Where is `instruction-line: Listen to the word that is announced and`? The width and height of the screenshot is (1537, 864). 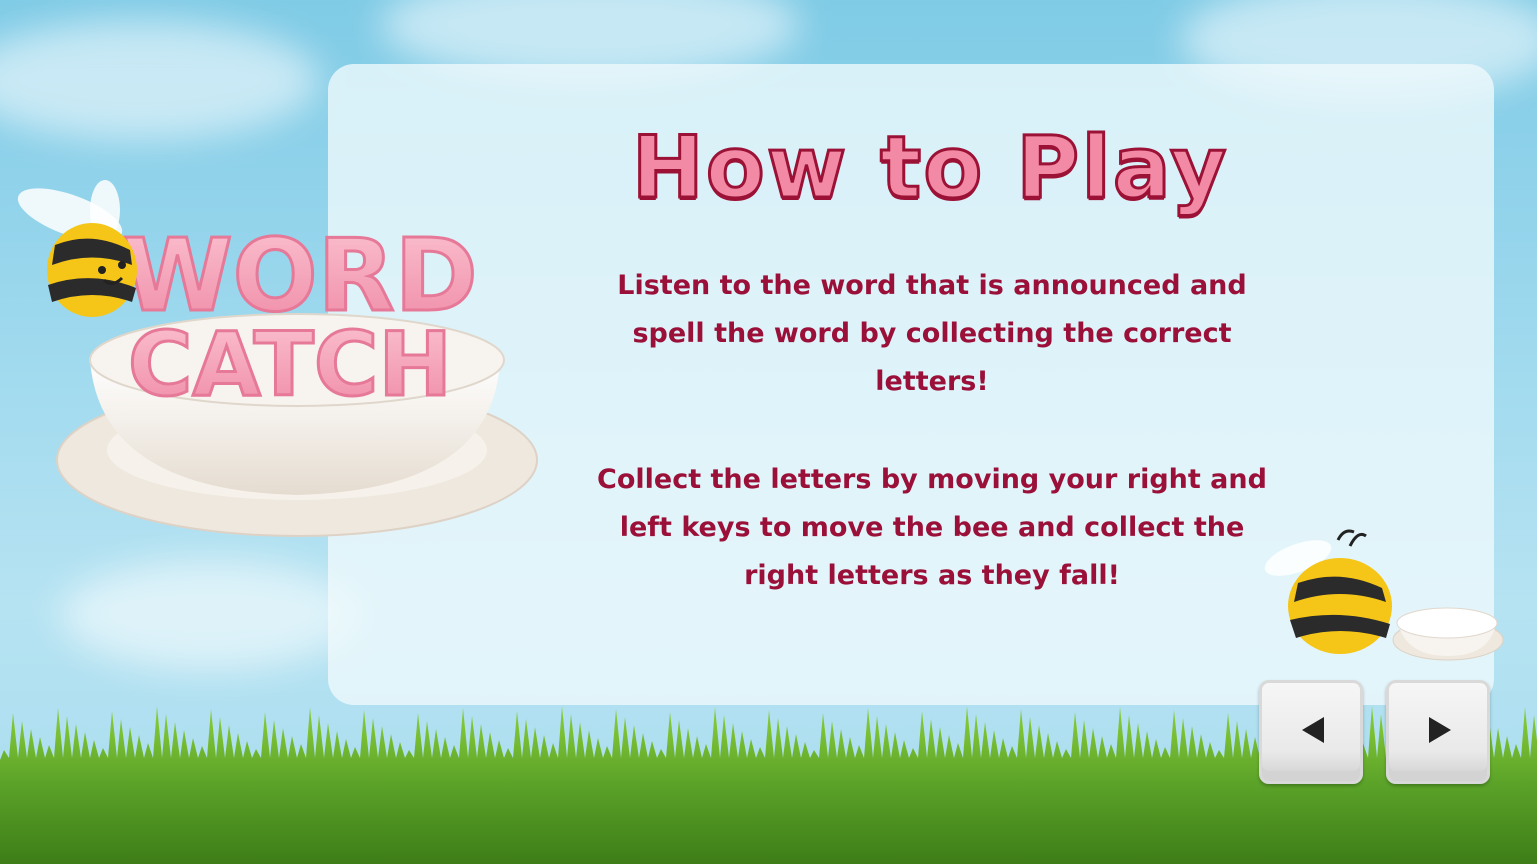 instruction-line: Listen to the word that is announced and is located at coordinates (932, 285).